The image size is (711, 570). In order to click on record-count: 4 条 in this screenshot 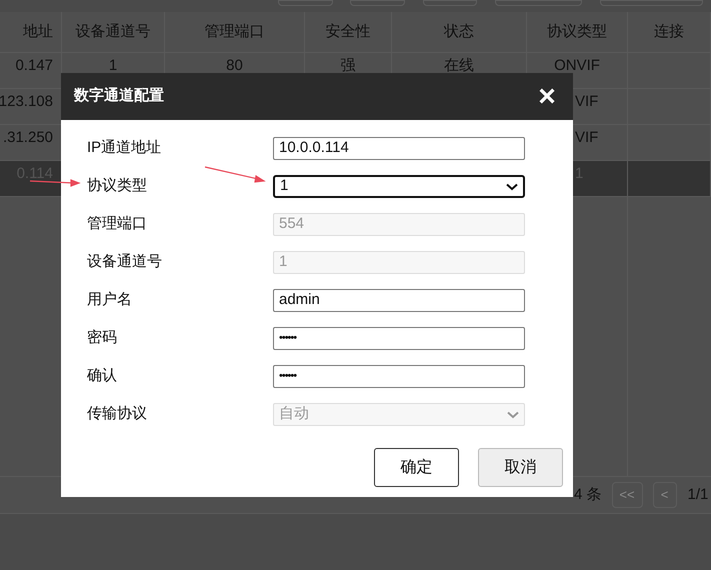, I will do `click(588, 494)`.